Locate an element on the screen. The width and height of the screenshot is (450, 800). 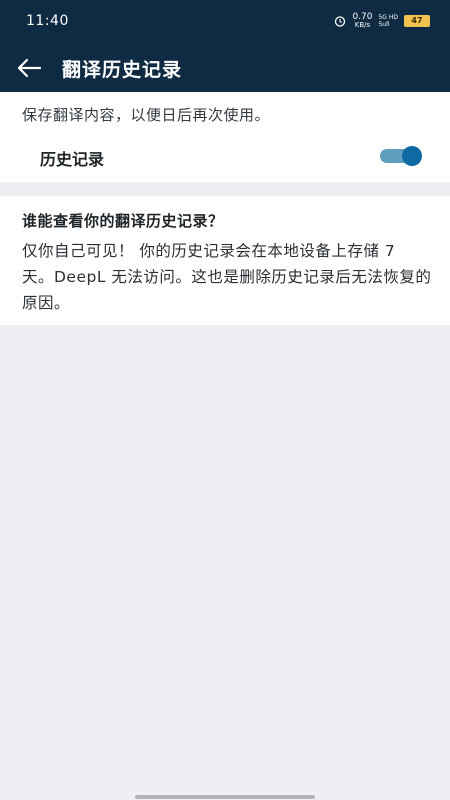
network-speed: 0.70 KB/s is located at coordinates (362, 21).